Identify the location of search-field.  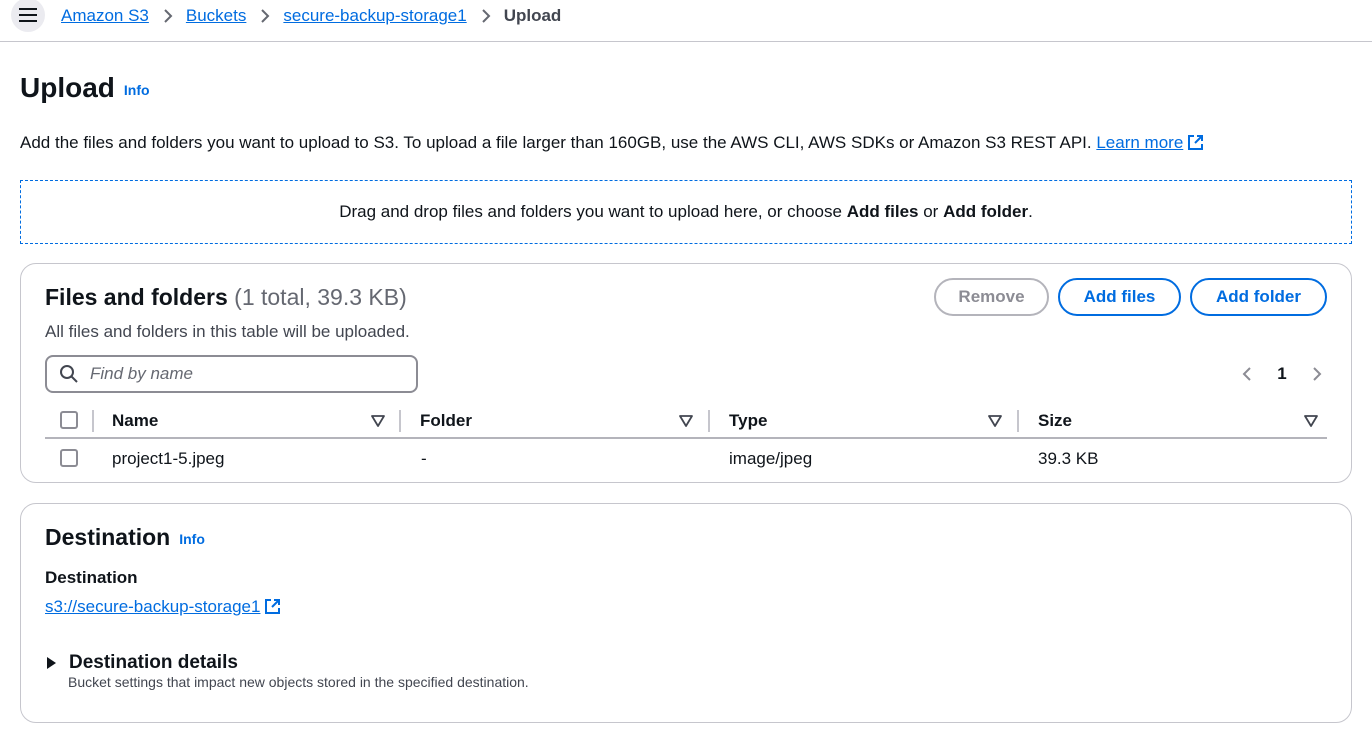
(231, 374).